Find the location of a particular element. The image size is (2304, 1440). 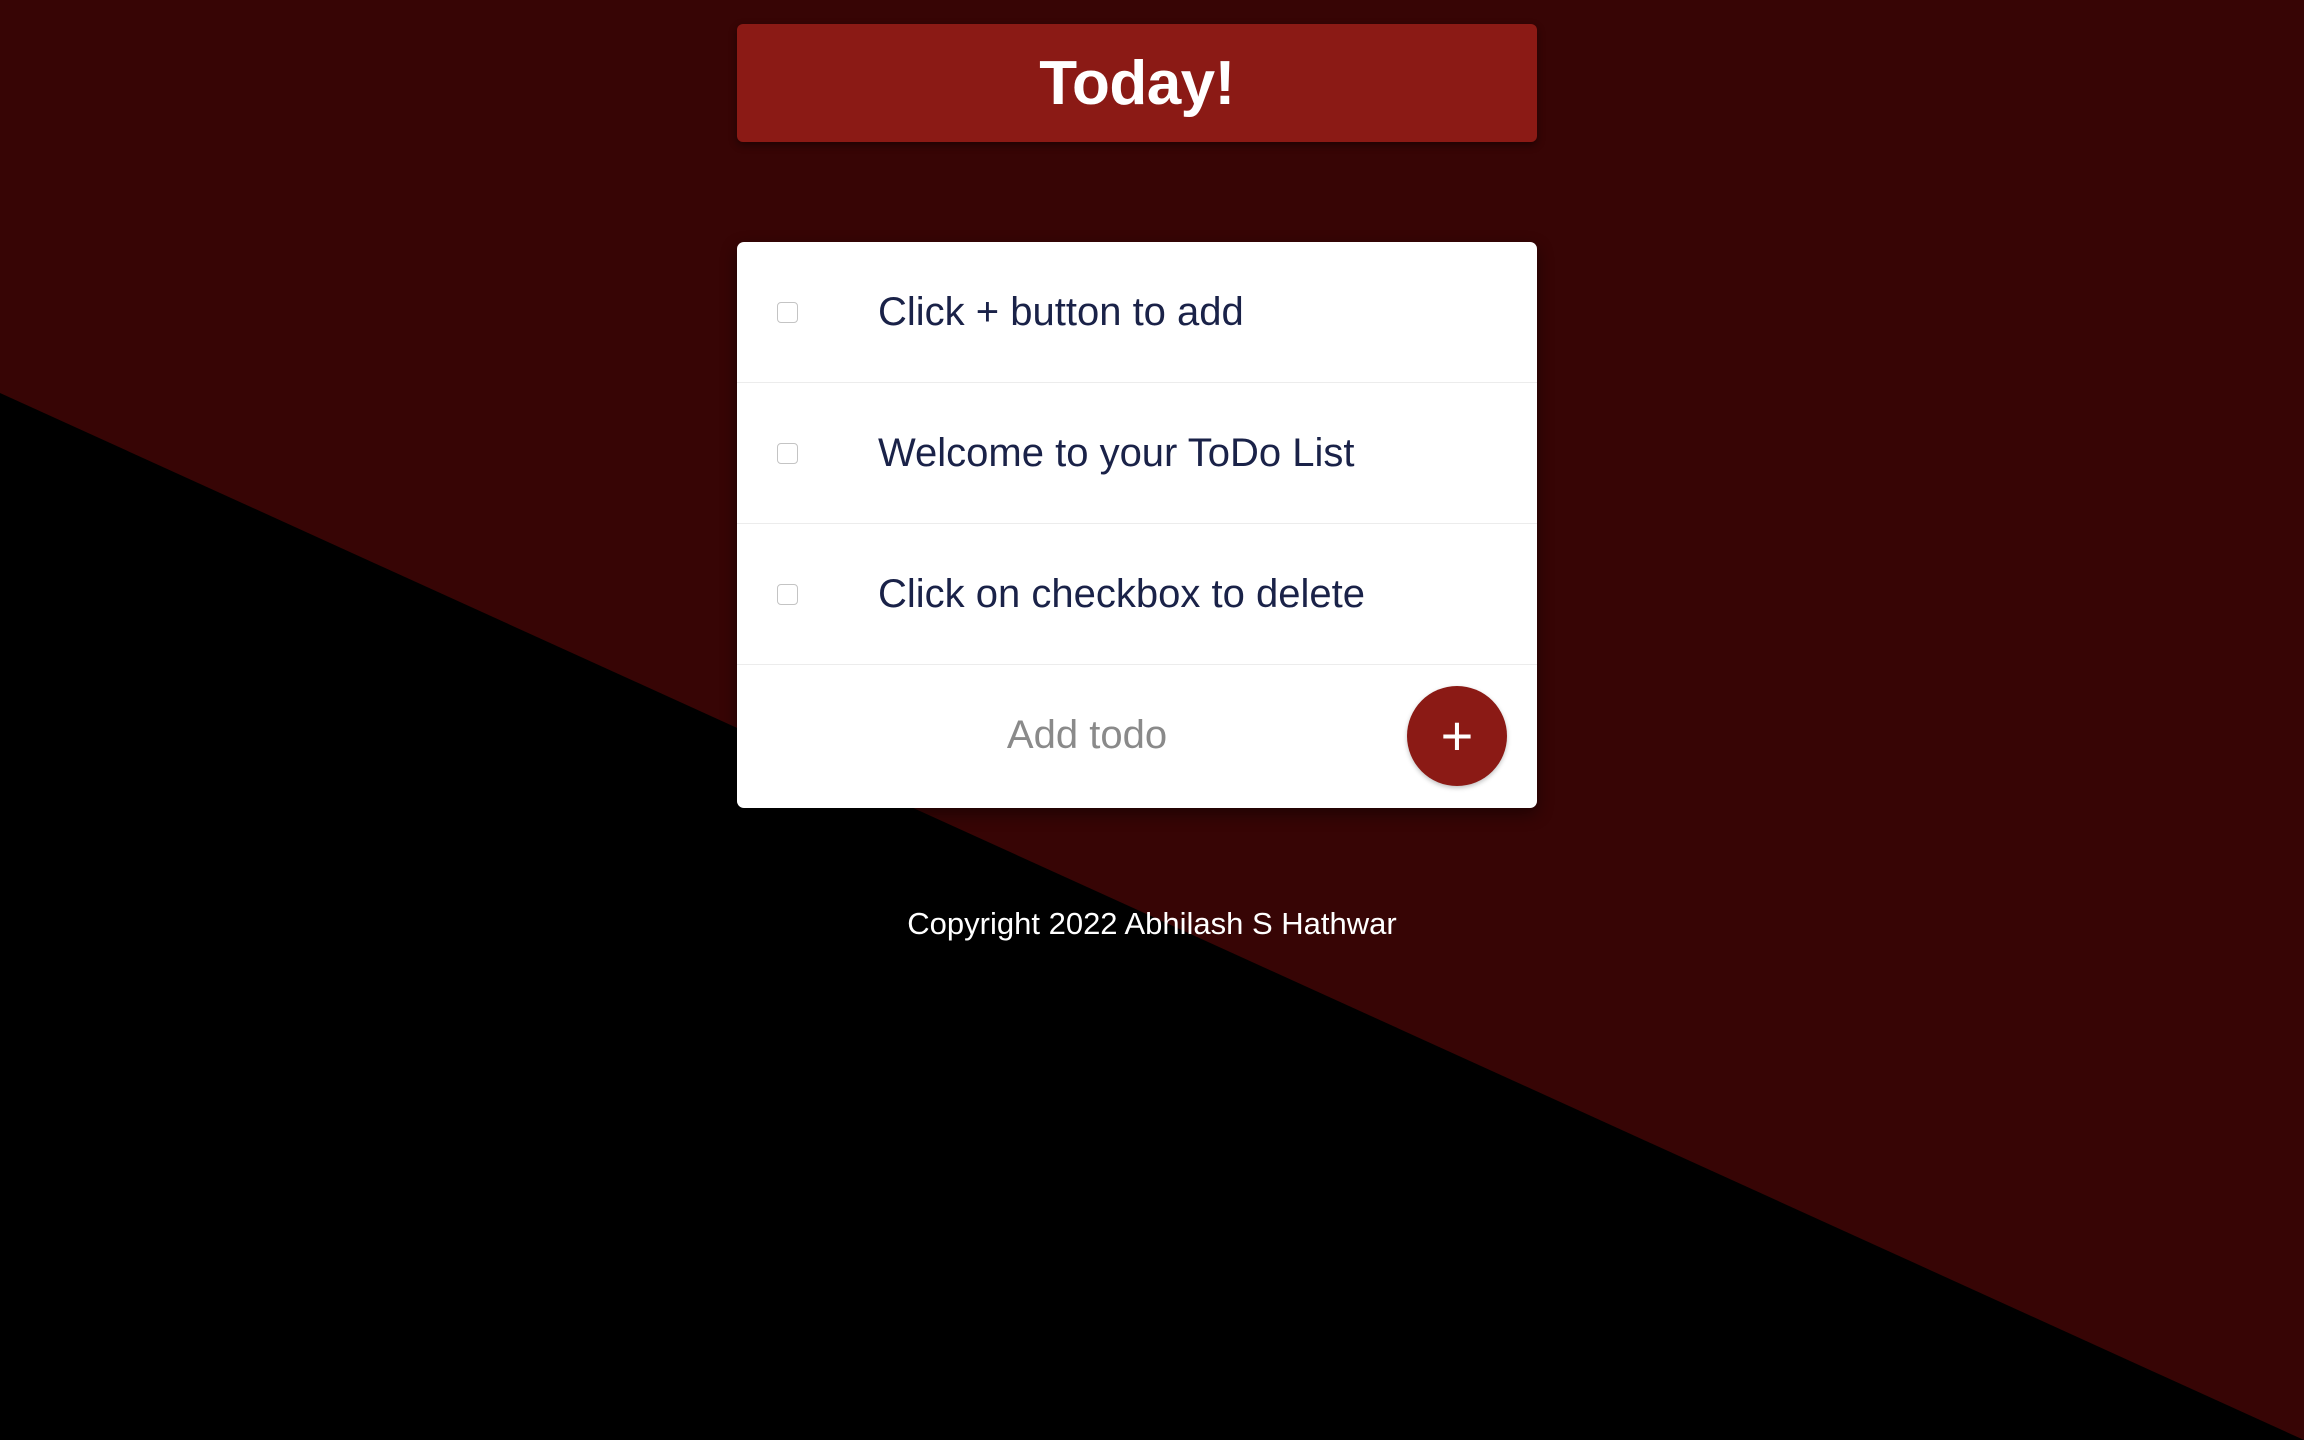

footer-copyright: Copyright 2022 Abhilash S Hathwar is located at coordinates (1152, 923).